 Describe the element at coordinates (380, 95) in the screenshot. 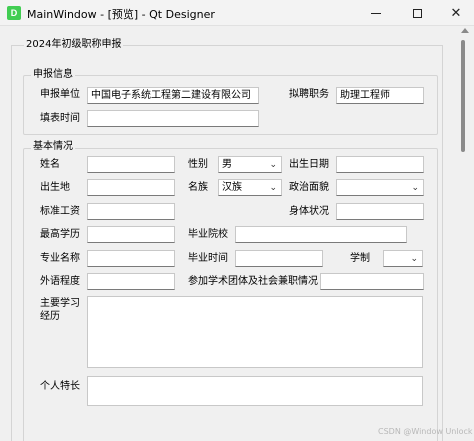

I see `position-input: 助理工程师` at that location.